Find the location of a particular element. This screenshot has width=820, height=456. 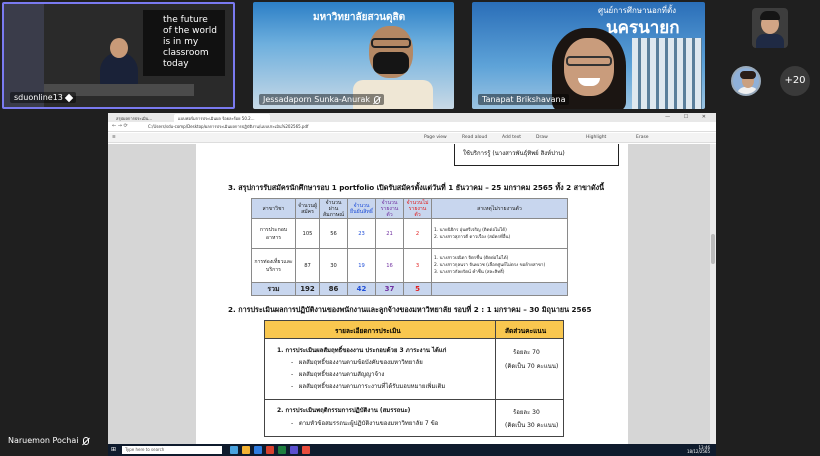

header-detail: รายละเอียดการประเมิน is located at coordinates (368, 331).